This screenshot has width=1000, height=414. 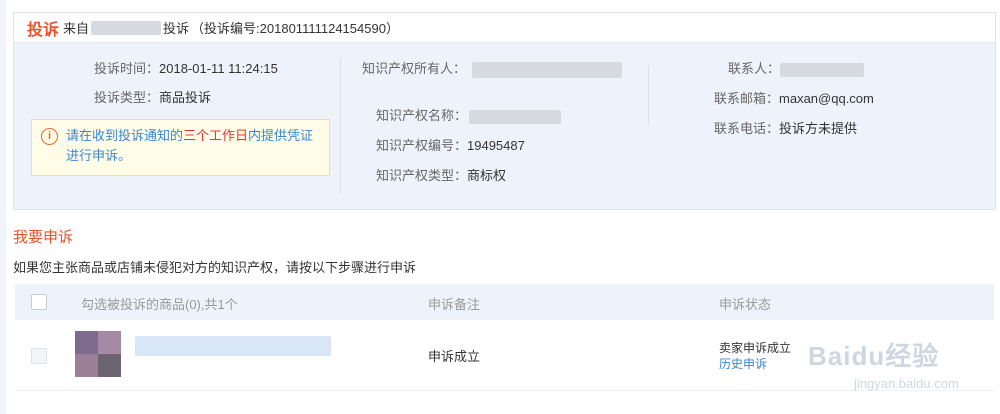 What do you see at coordinates (39, 356) in the screenshot?
I see `row-checkbox` at bounding box center [39, 356].